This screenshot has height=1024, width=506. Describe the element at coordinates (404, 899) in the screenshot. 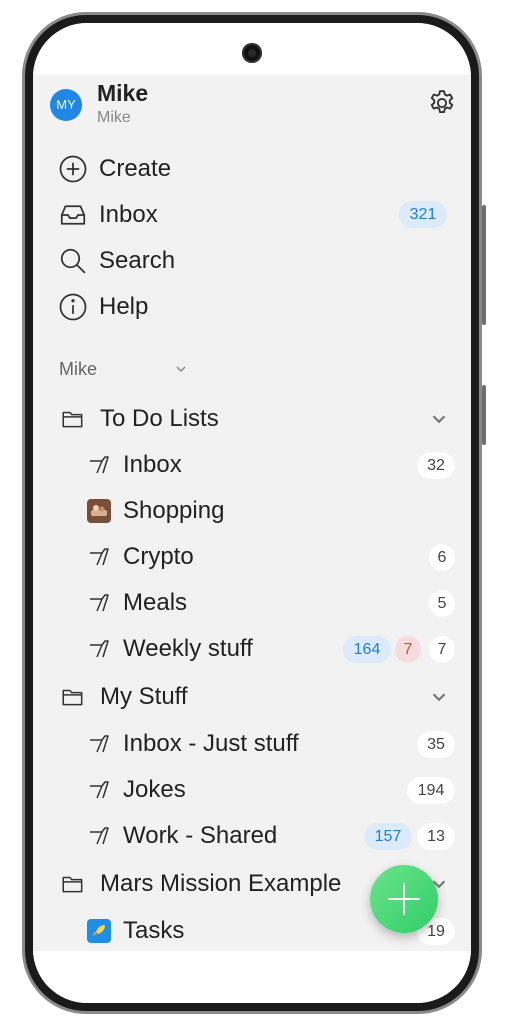

I see `add-fab-button` at that location.